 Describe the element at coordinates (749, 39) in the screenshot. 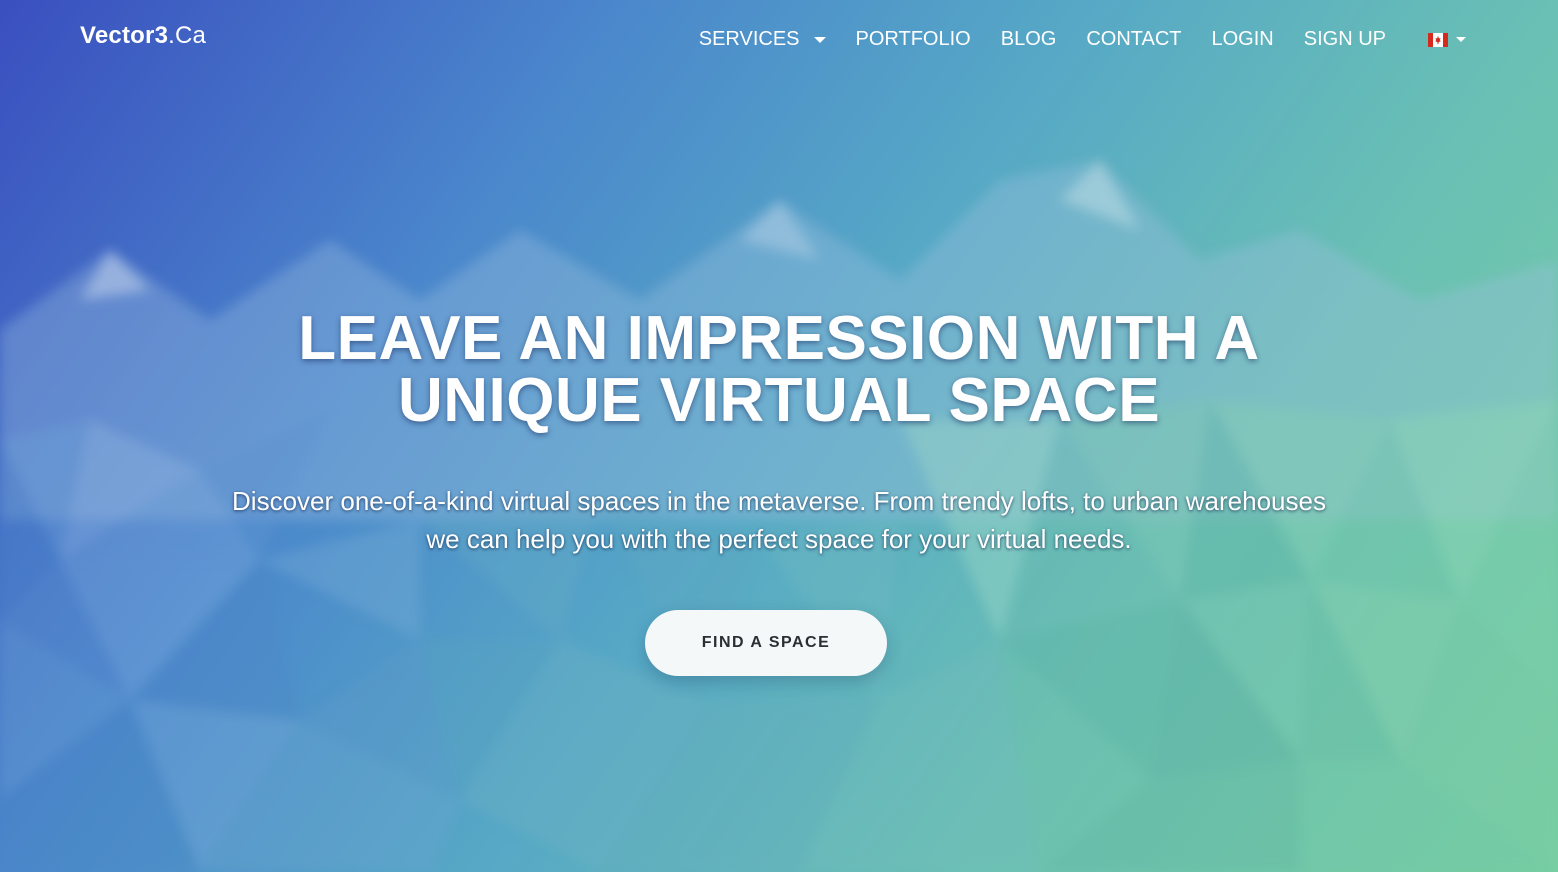

I see `nav-item-services-label: SERVICES` at that location.